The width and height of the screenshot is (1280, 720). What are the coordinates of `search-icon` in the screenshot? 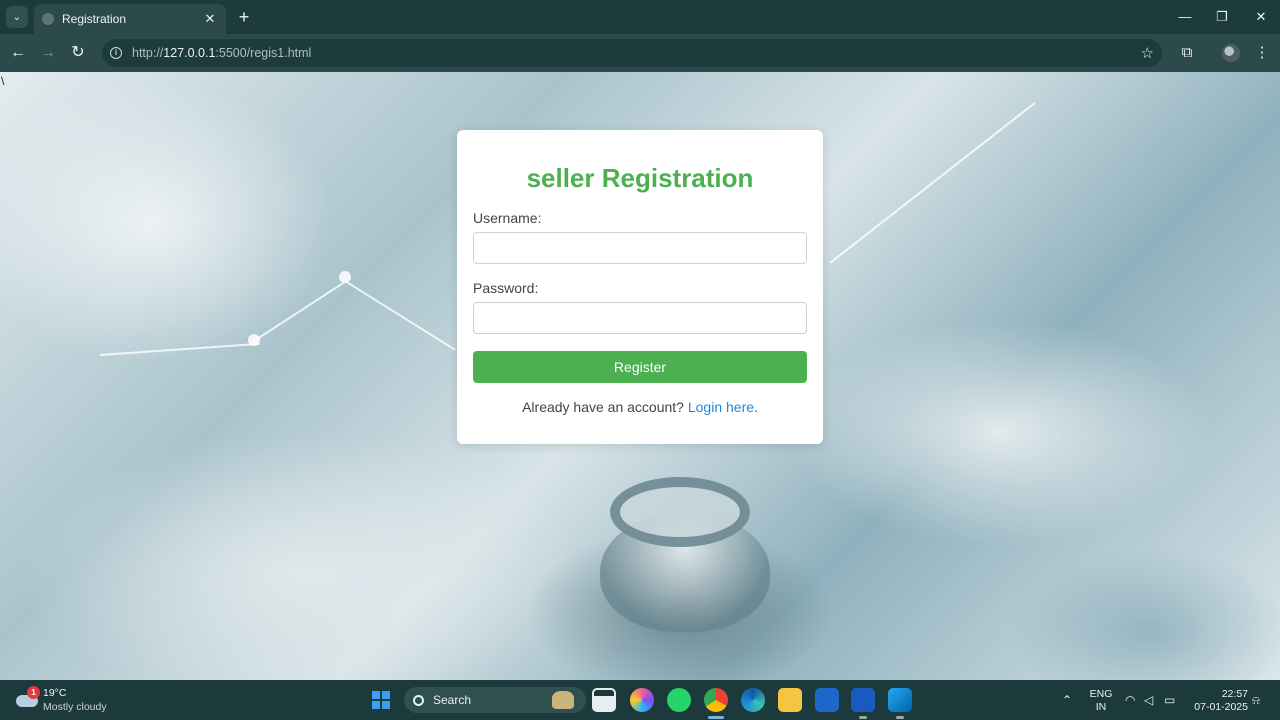 It's located at (418, 700).